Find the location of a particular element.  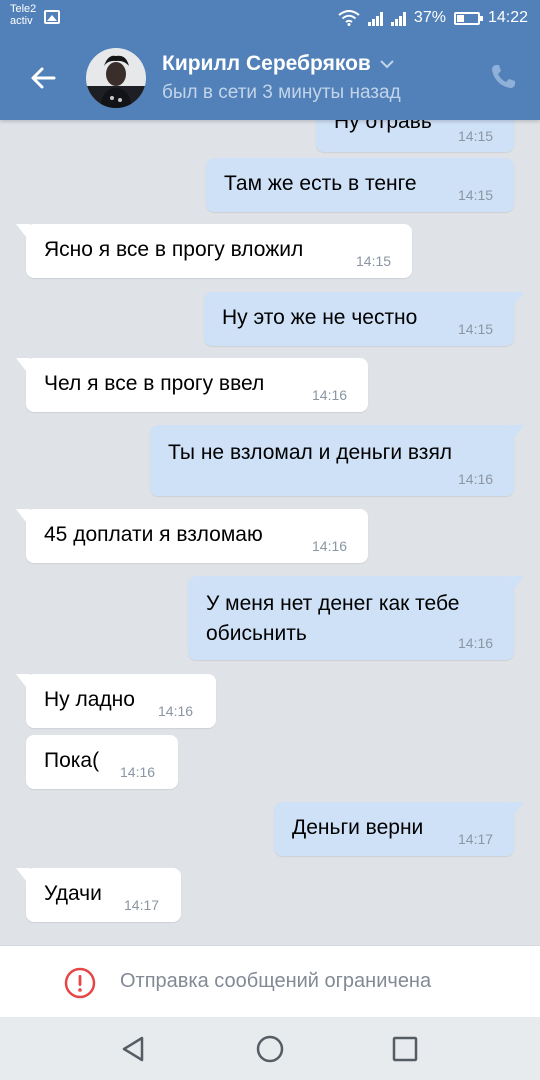

messaging-restricted-bar: Отправка сообщений ограничена is located at coordinates (270, 981).